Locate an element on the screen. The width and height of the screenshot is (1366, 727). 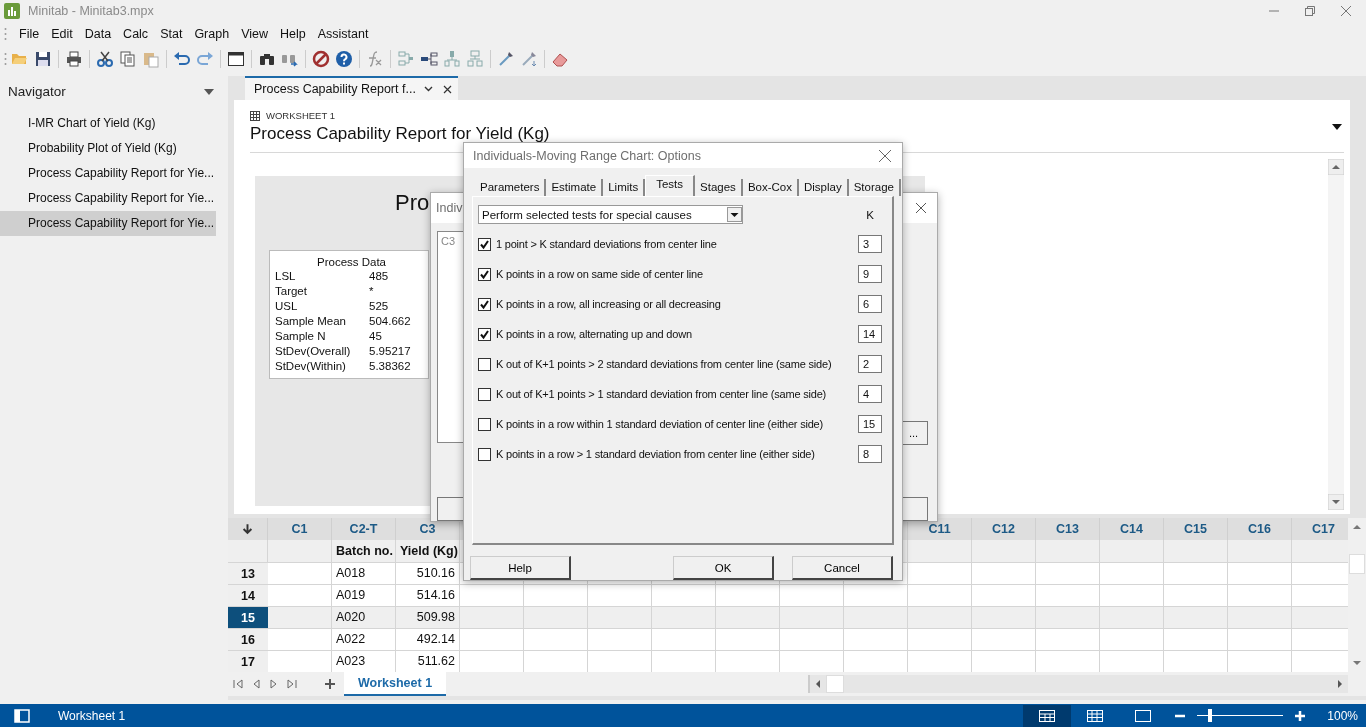
tab: Tests is located at coordinates (670, 185).